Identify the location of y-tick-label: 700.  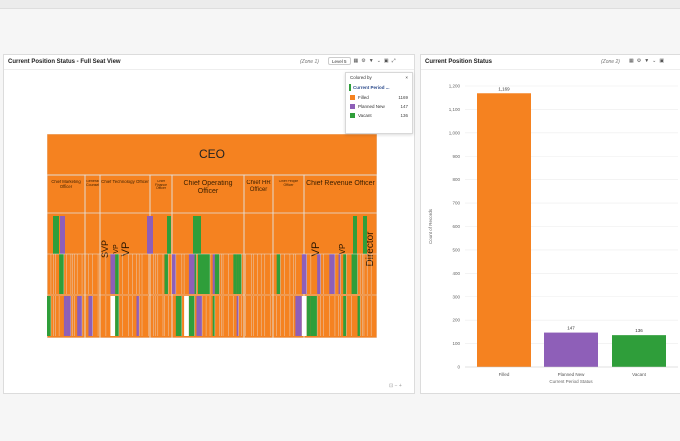
(456, 203).